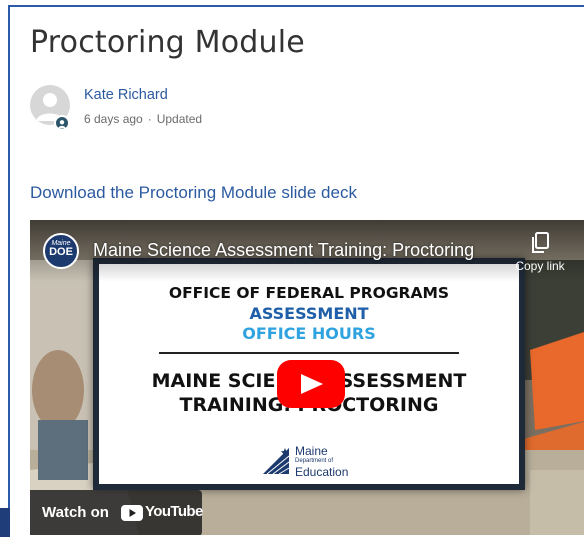 Image resolution: width=586 pixels, height=537 pixels. What do you see at coordinates (167, 42) in the screenshot?
I see `page-title: Proctoring Module` at bounding box center [167, 42].